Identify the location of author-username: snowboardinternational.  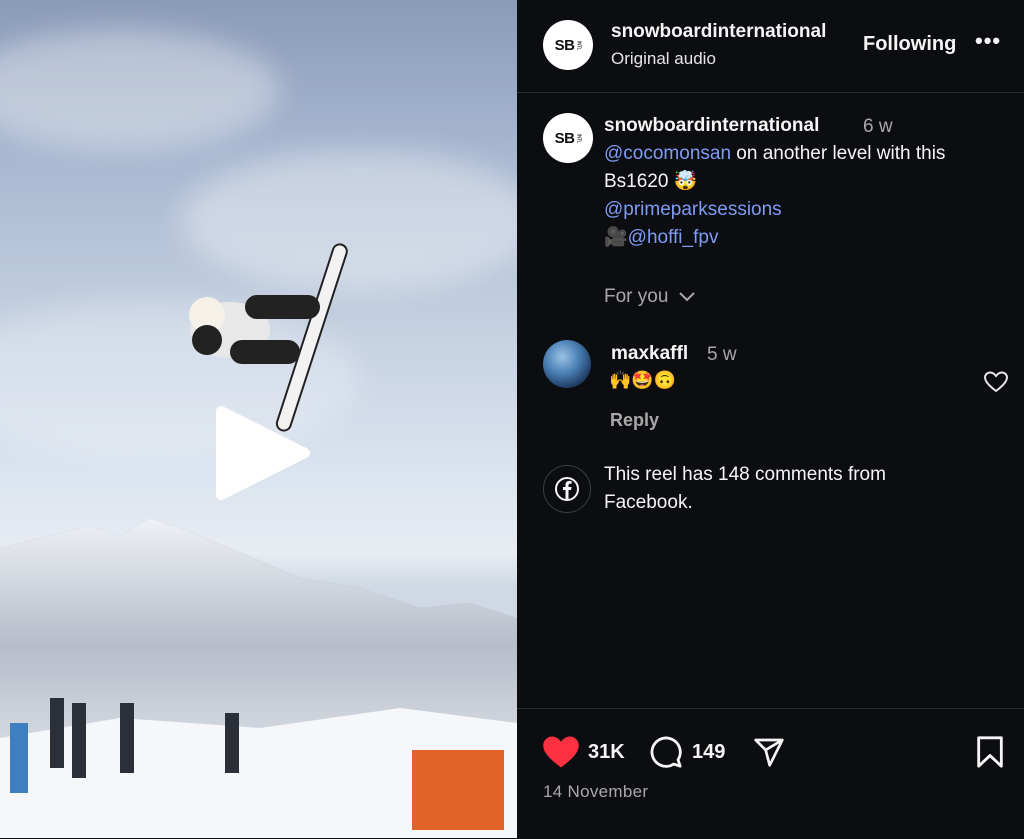
(718, 32).